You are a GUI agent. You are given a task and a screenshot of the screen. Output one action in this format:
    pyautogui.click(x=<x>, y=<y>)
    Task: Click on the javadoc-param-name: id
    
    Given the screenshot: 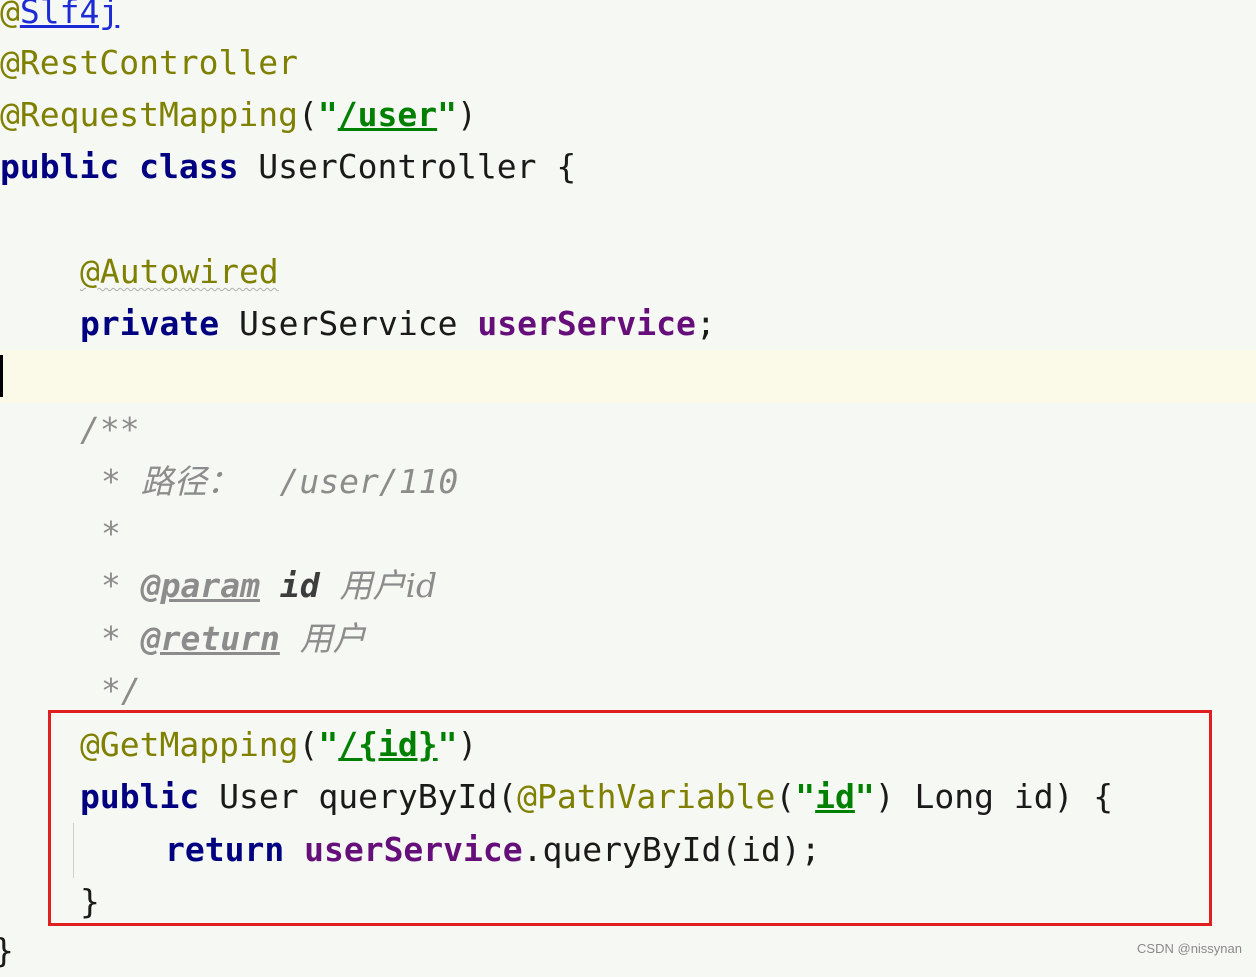 What is the action you would take?
    pyautogui.click(x=299, y=585)
    